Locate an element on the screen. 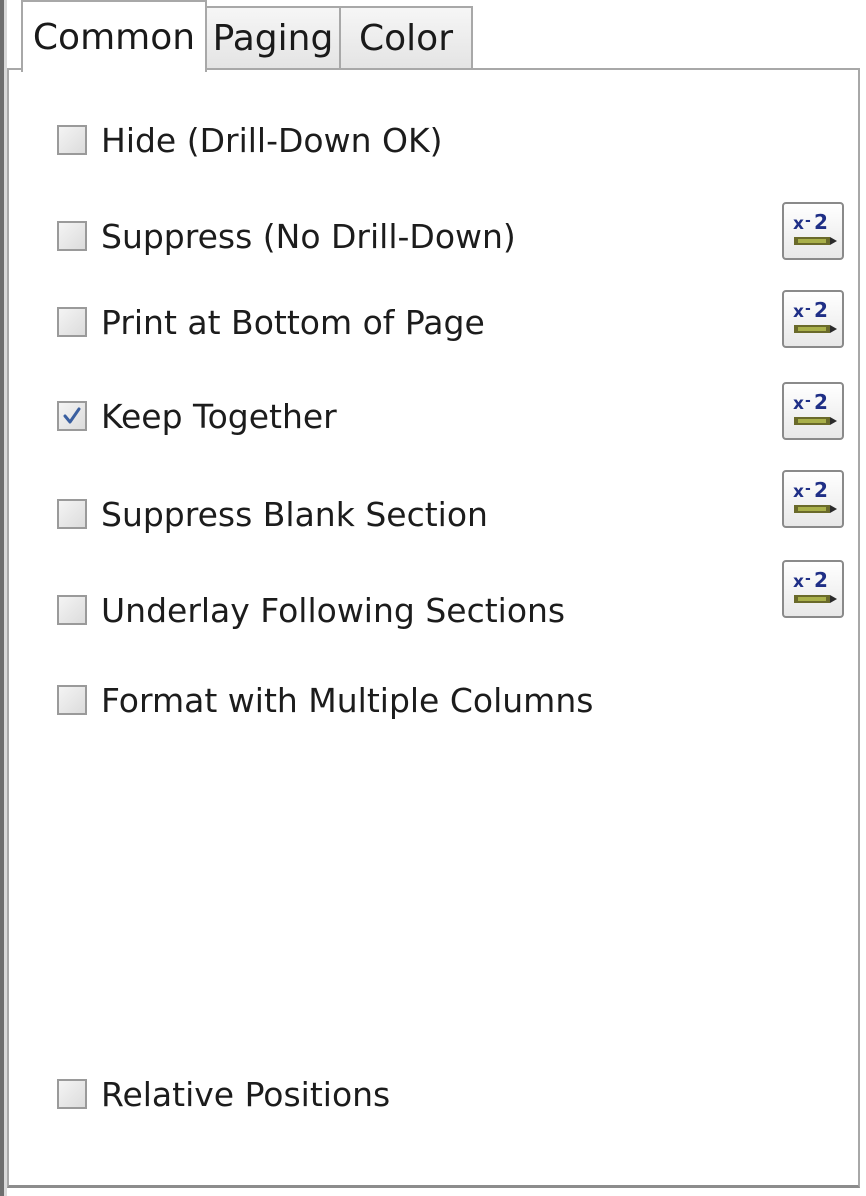 Image resolution: width=866 pixels, height=1196 pixels. option-print-bottom: Print at Bottom of Page is located at coordinates (271, 322).